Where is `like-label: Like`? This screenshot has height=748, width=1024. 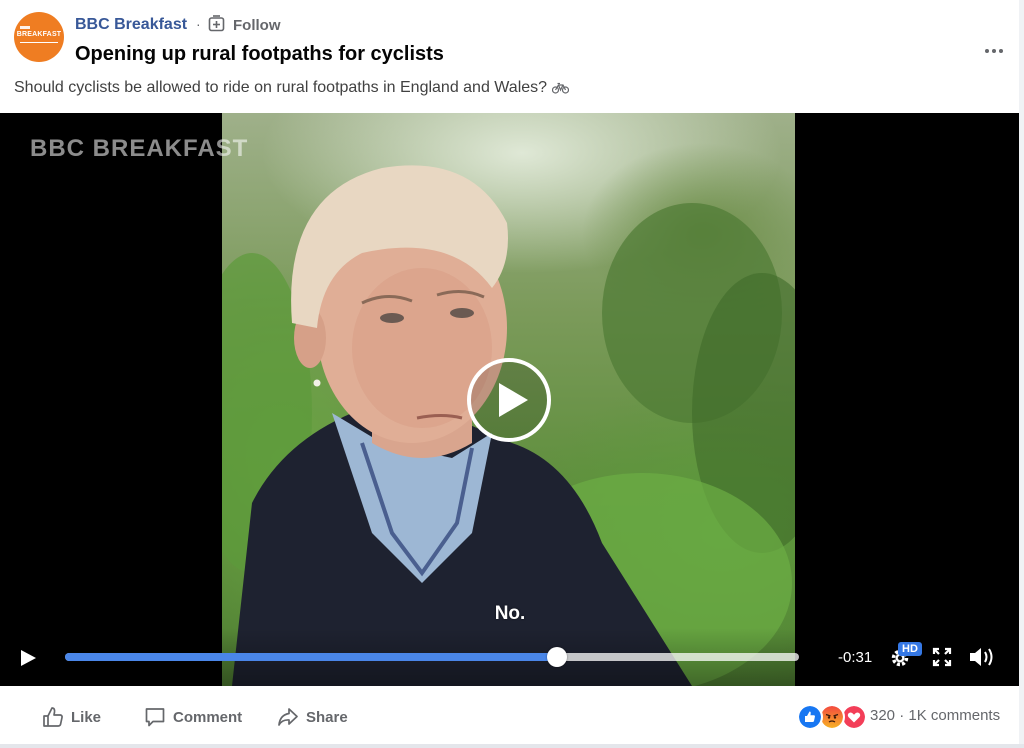
like-label: Like is located at coordinates (86, 717).